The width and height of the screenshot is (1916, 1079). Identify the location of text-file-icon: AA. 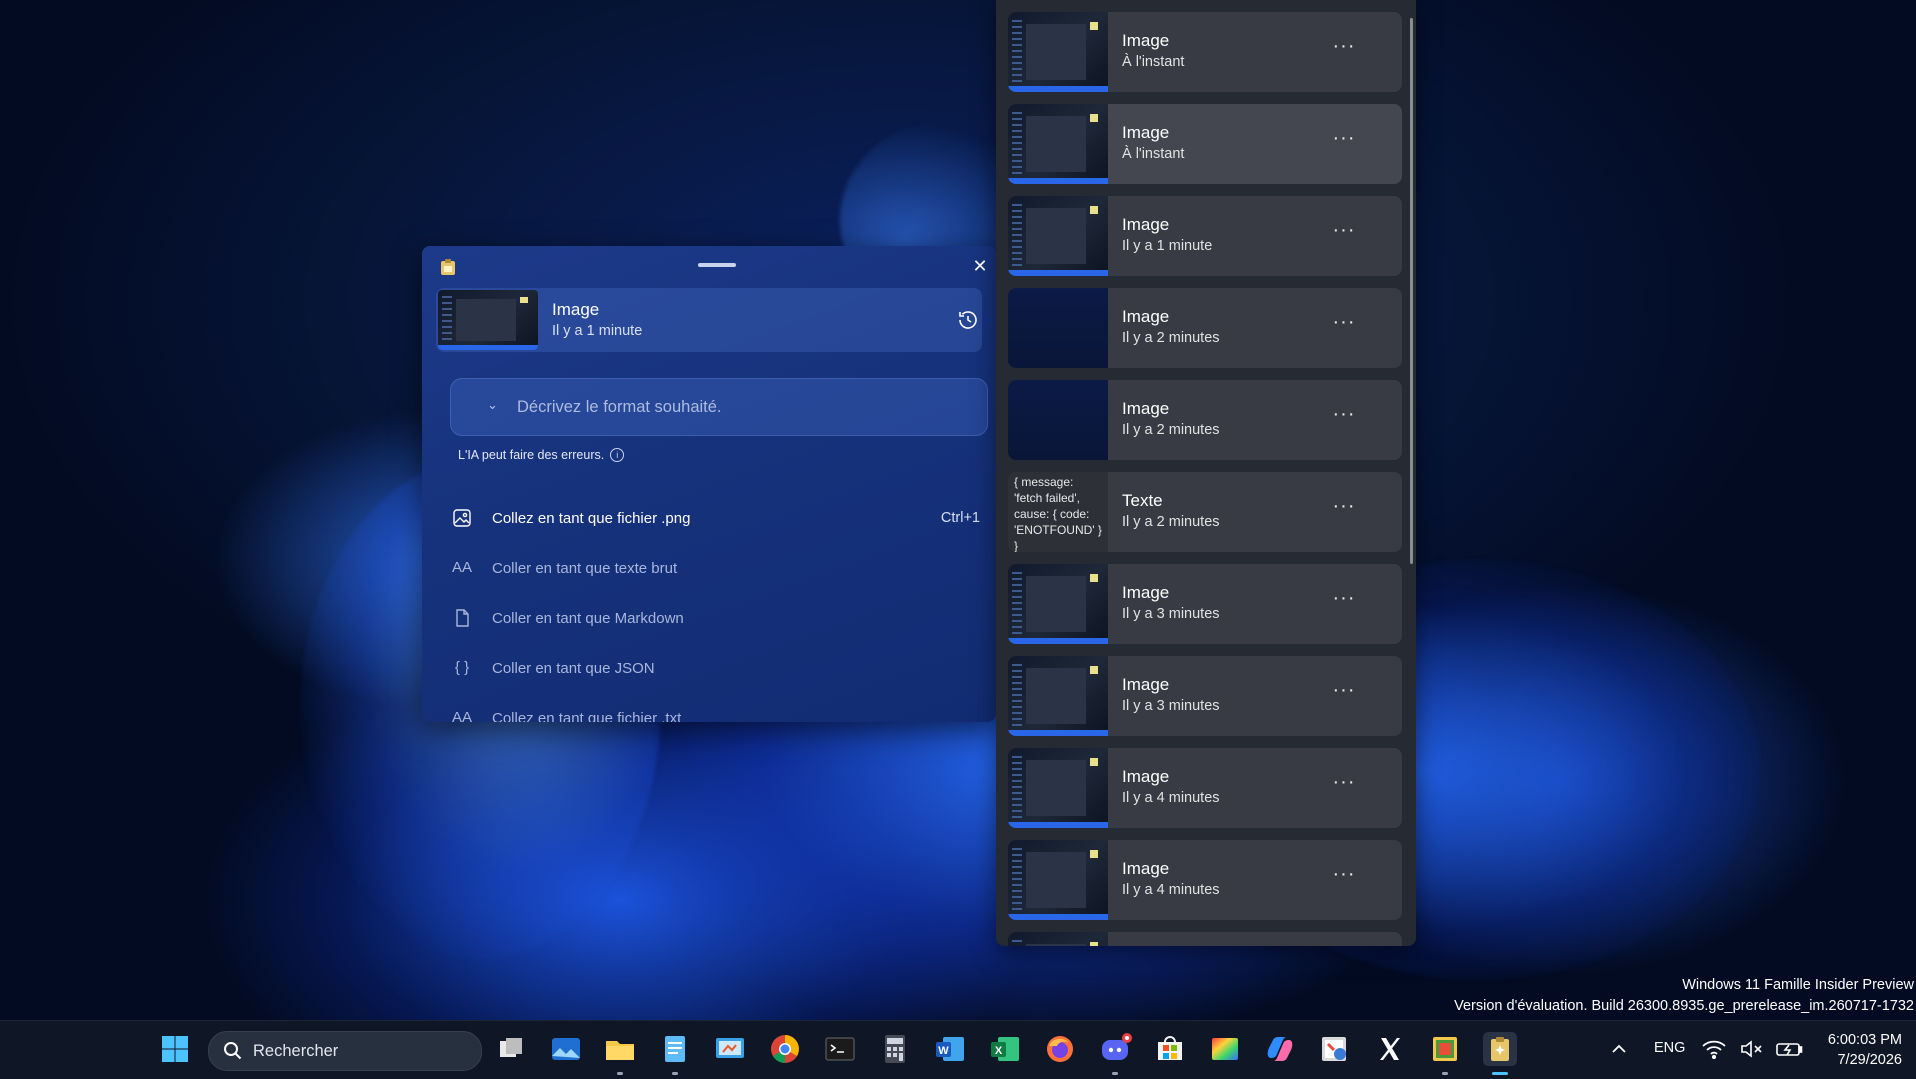
(462, 715).